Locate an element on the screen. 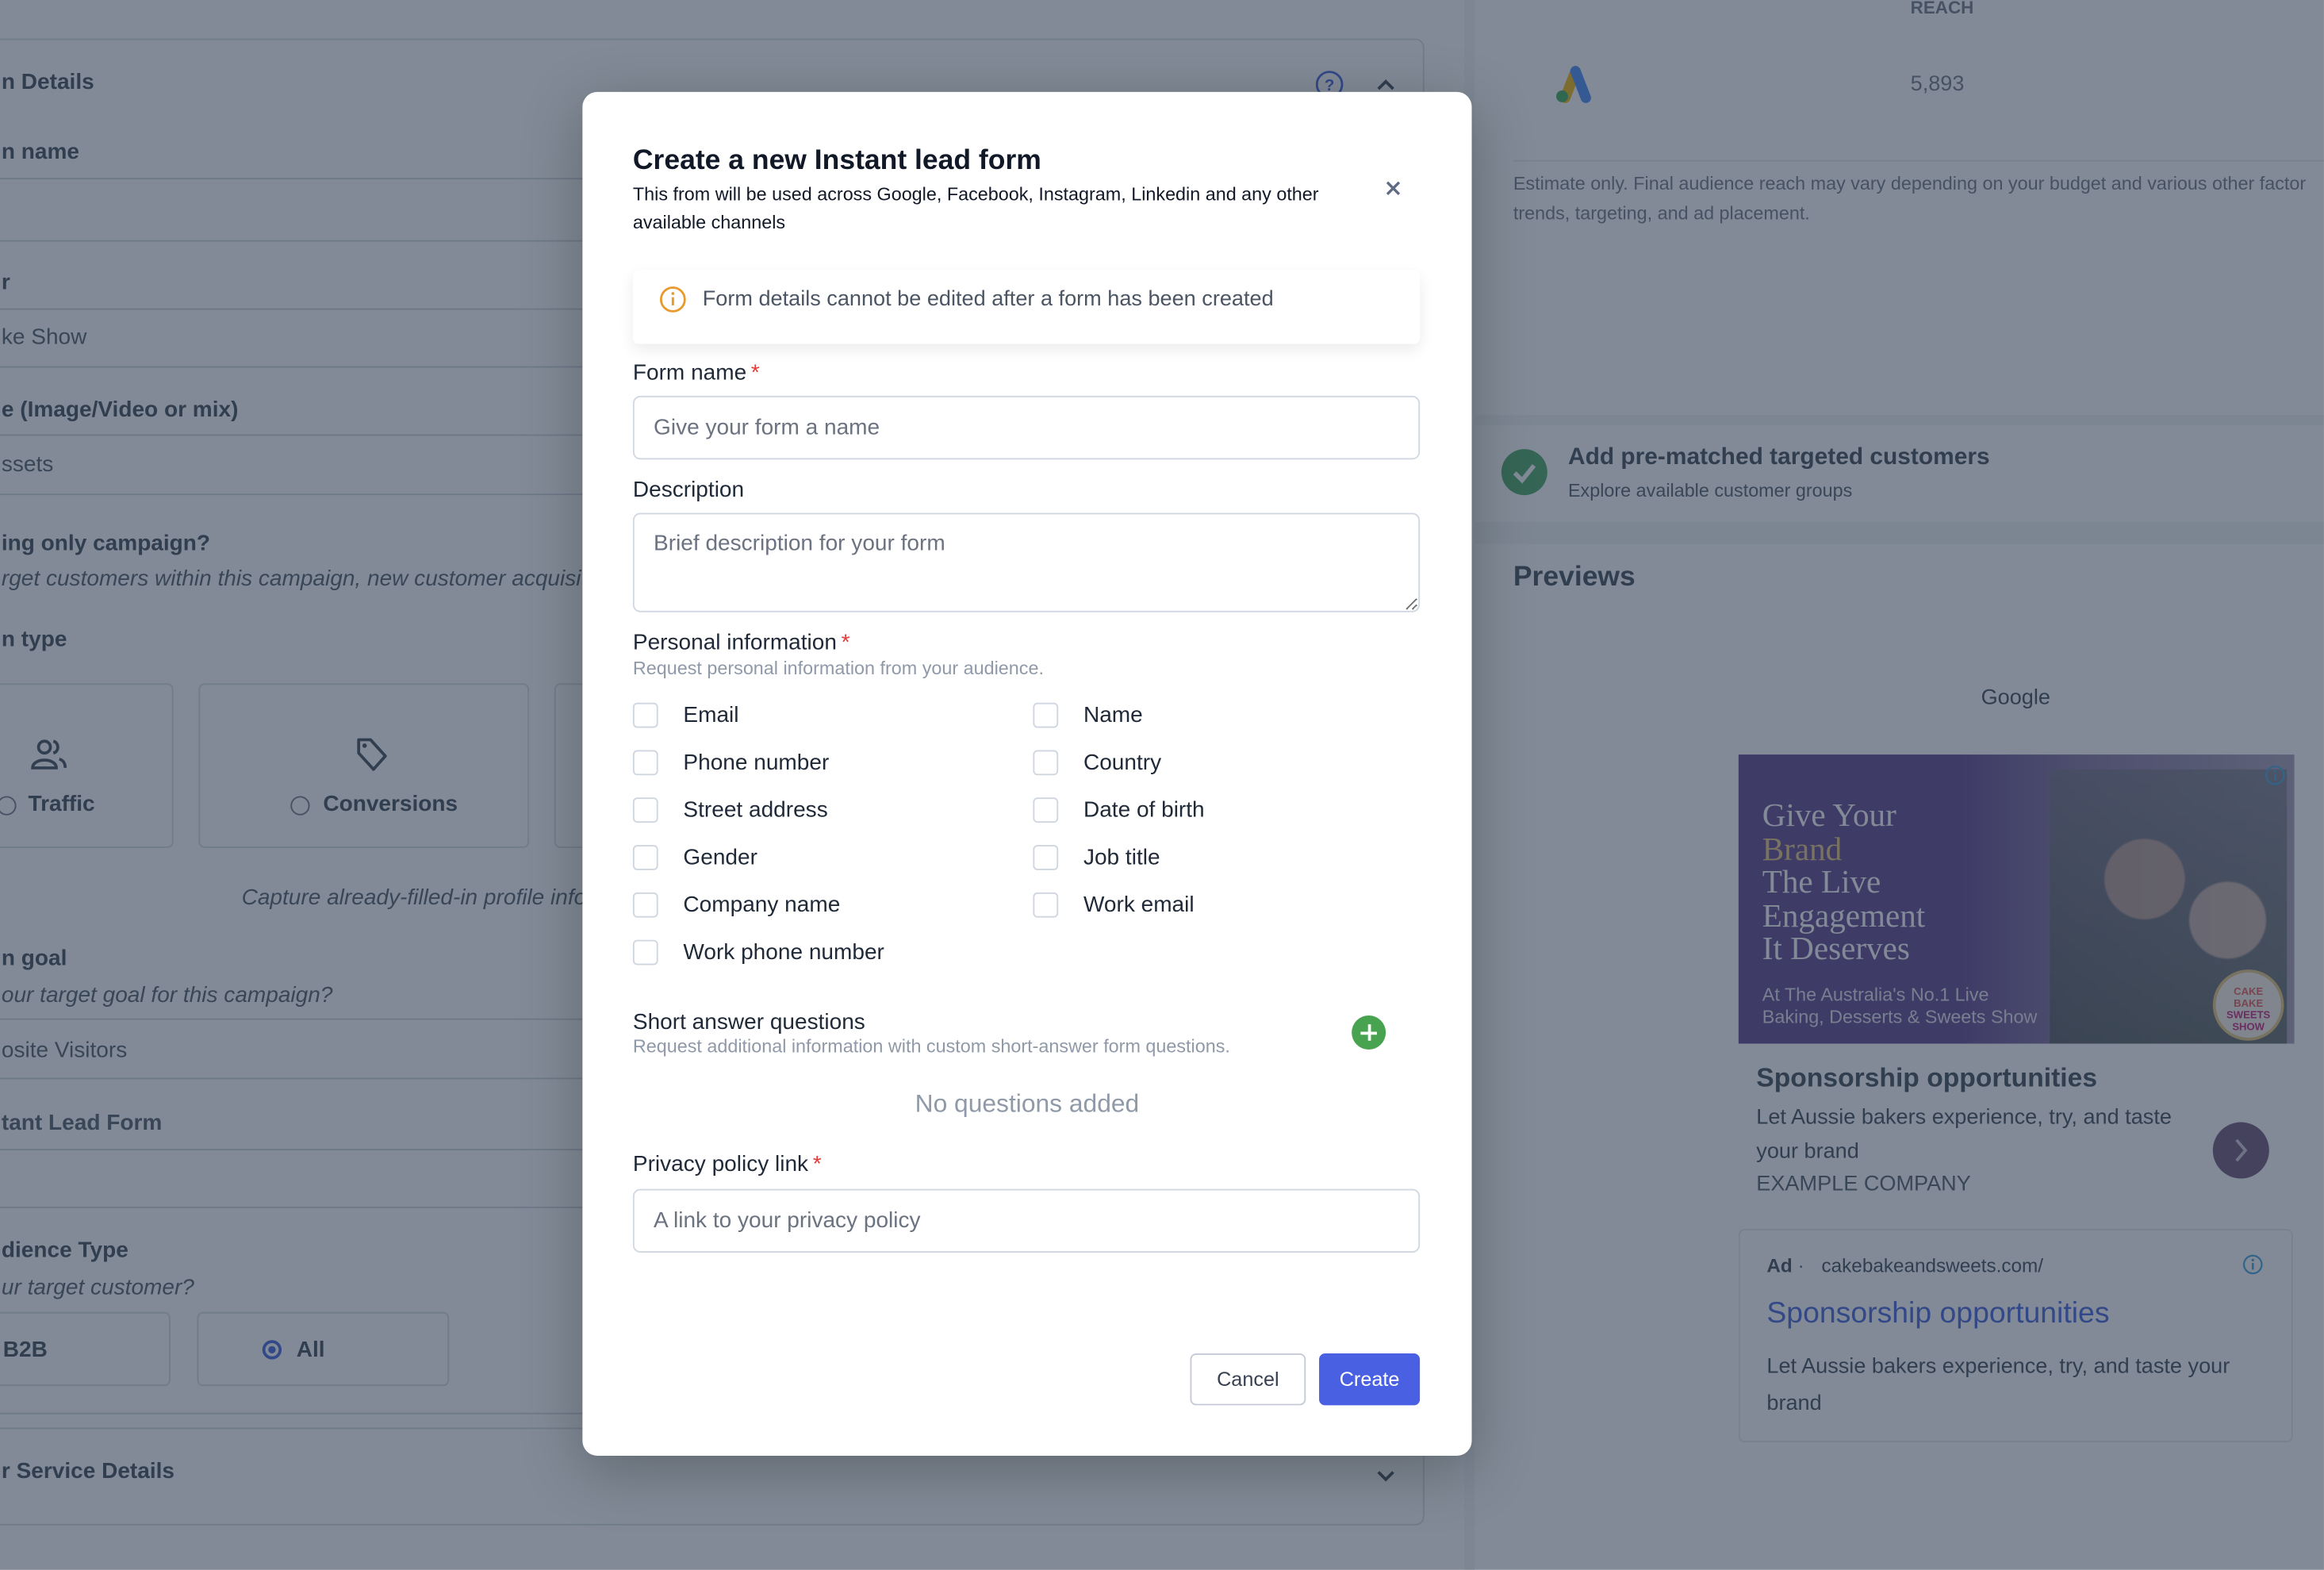 This screenshot has height=1570, width=2324. checkbox-option: Work phone number is located at coordinates (758, 952).